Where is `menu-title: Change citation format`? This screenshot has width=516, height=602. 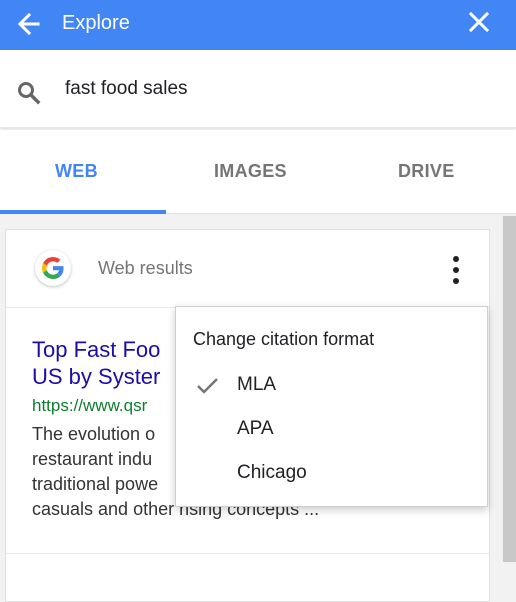 menu-title: Change citation format is located at coordinates (284, 339).